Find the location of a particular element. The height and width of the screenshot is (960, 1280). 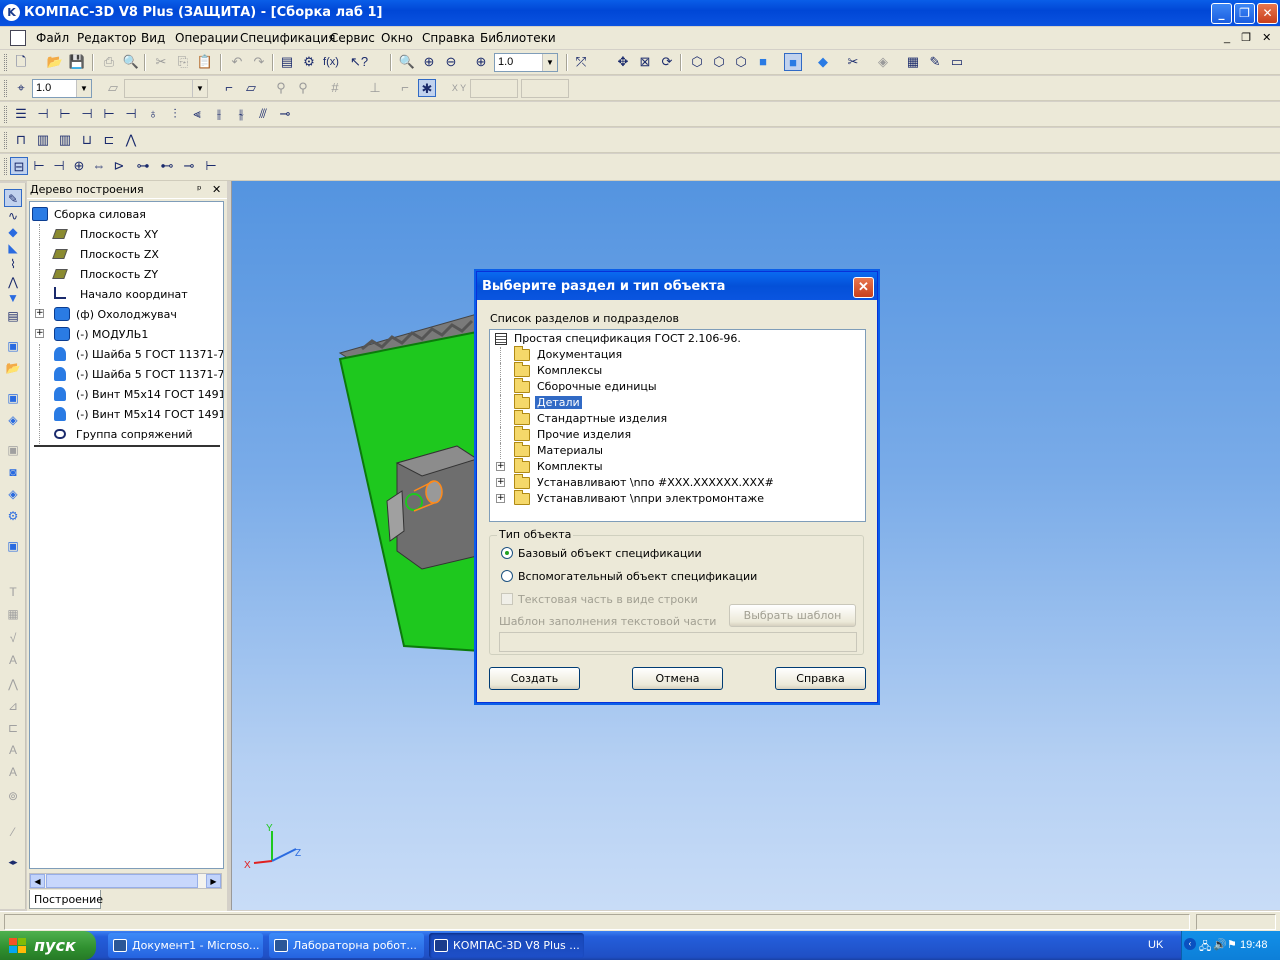

part-array-icon: ⊓ is located at coordinates (21, 140).